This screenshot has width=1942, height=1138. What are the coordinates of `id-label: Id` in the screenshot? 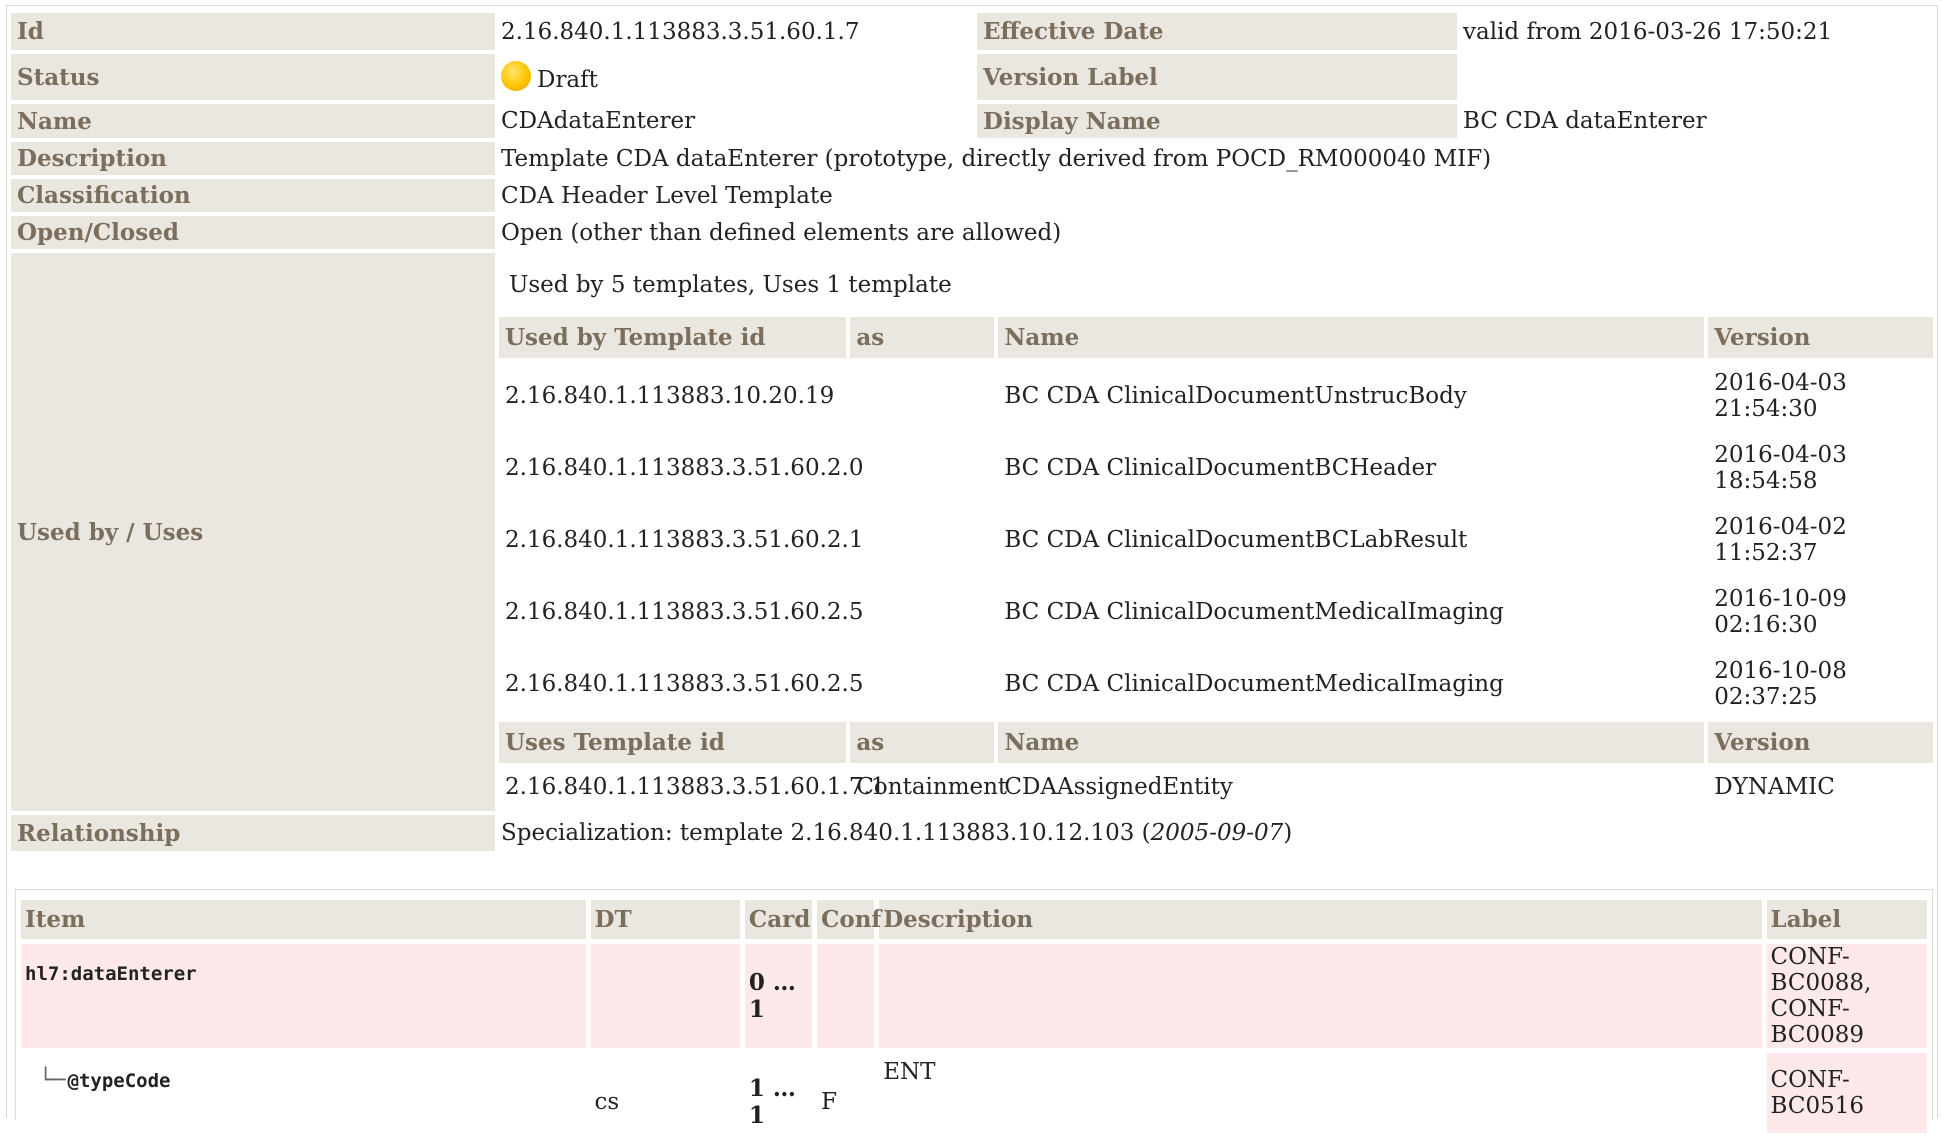 It's located at (253, 31).